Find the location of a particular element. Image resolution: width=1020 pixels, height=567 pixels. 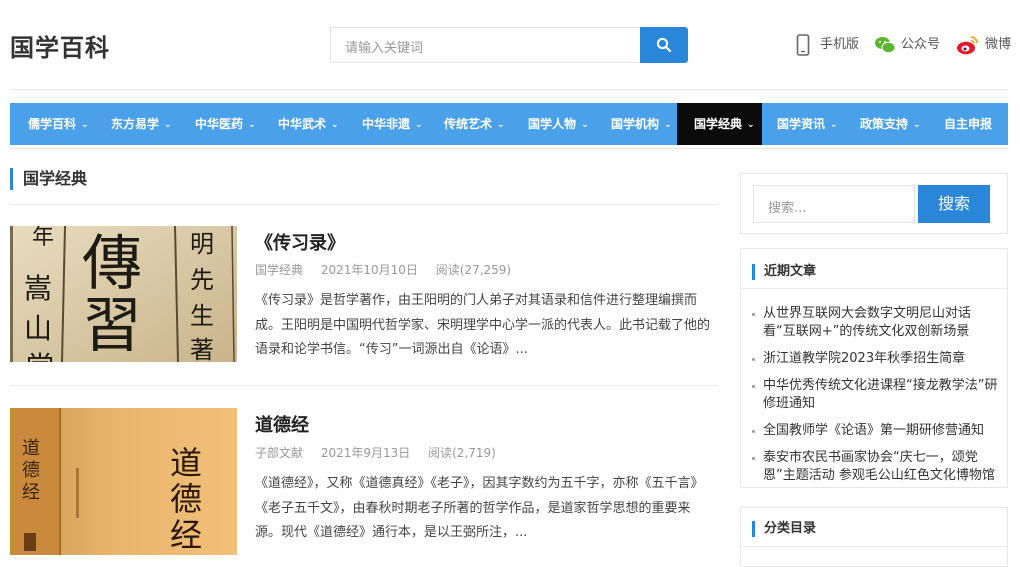

wechat-label: 公众号 is located at coordinates (921, 44).